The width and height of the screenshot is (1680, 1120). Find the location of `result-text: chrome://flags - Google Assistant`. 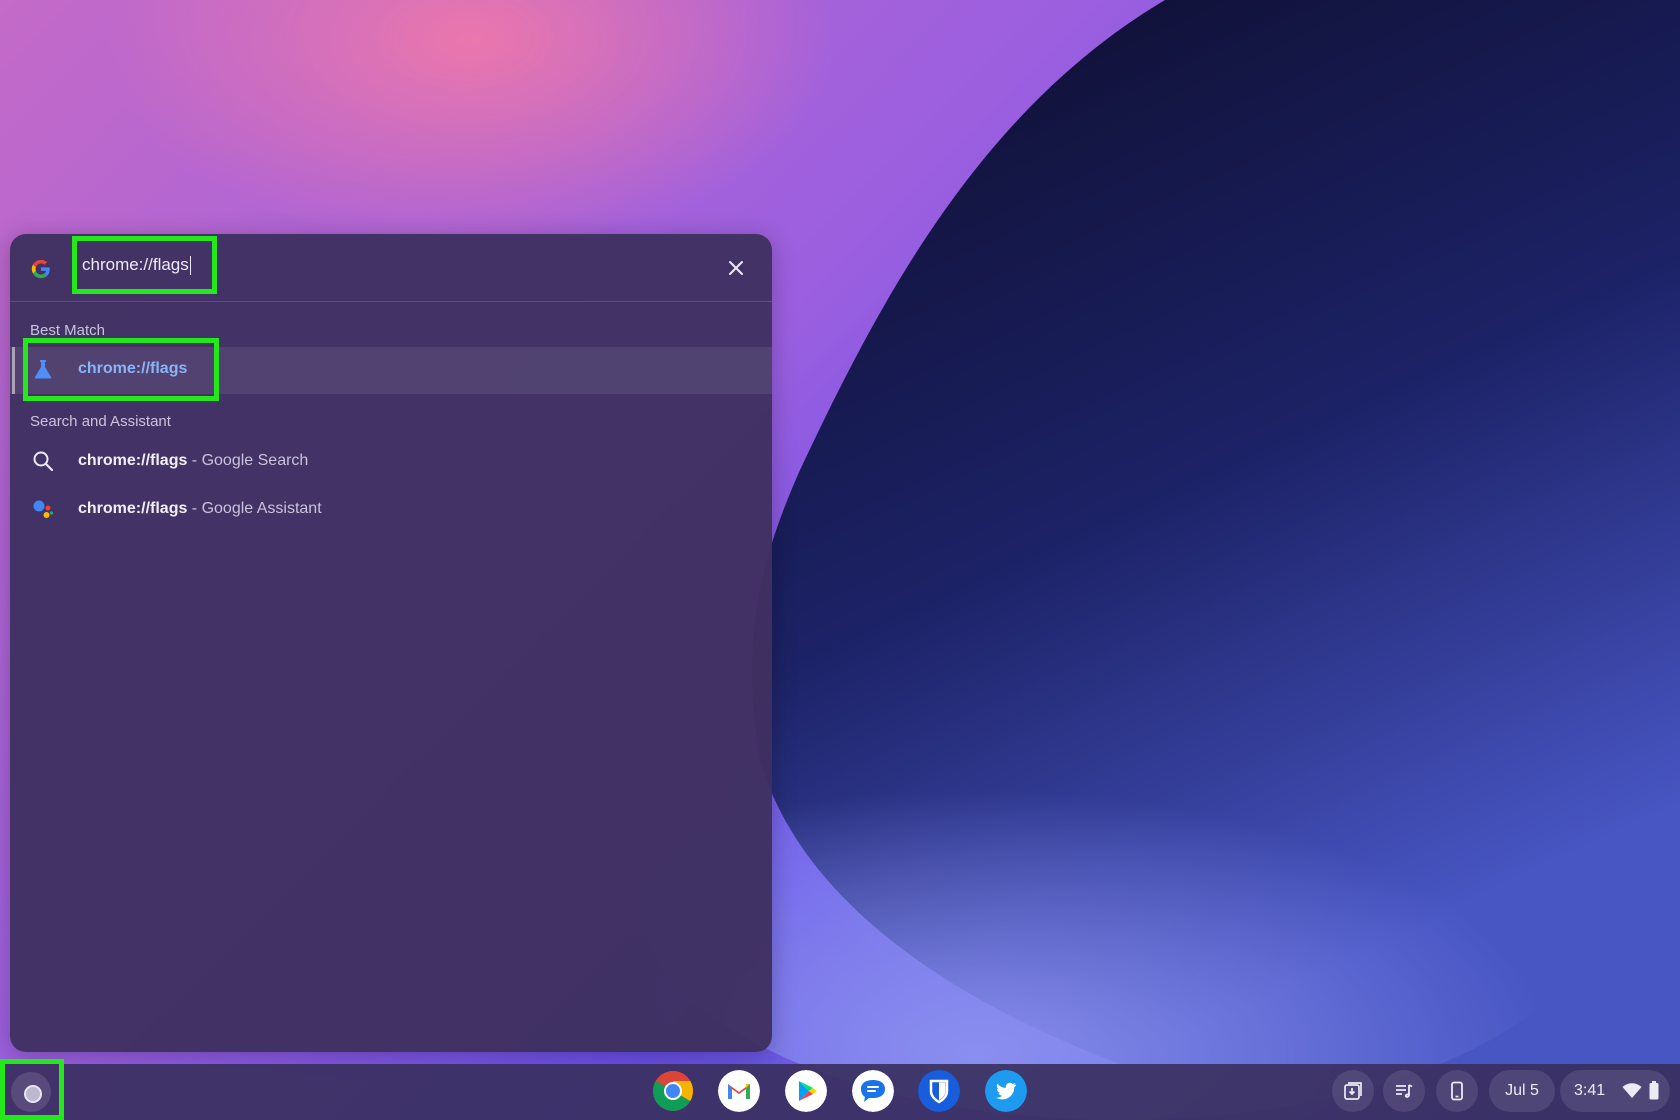

result-text: chrome://flags - Google Assistant is located at coordinates (200, 509).